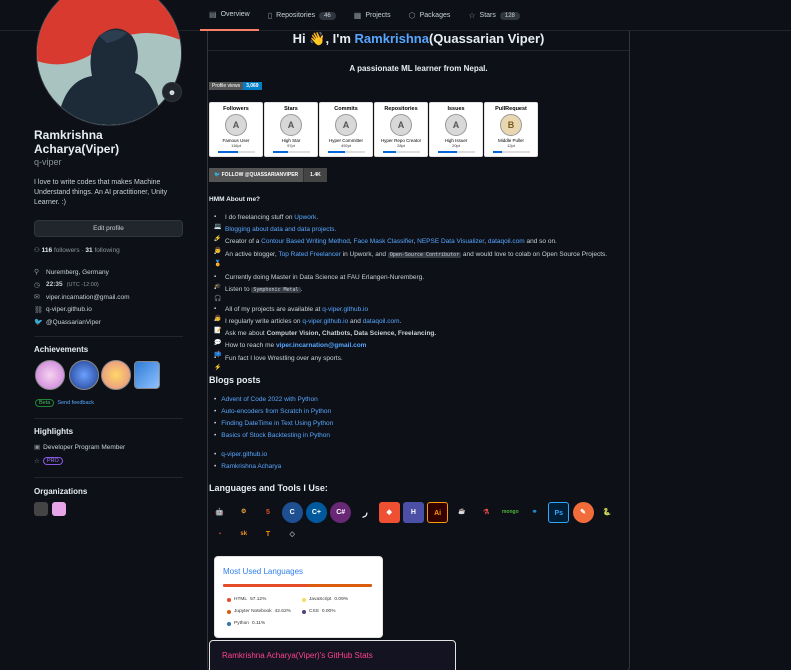 This screenshot has height=670, width=791. What do you see at coordinates (304, 599) in the screenshot?
I see `javascript-color-dot` at bounding box center [304, 599].